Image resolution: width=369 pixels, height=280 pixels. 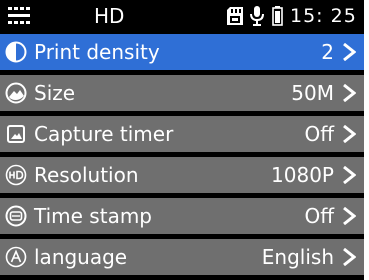 I want to click on menu-item-label: Capture timer, so click(x=104, y=134).